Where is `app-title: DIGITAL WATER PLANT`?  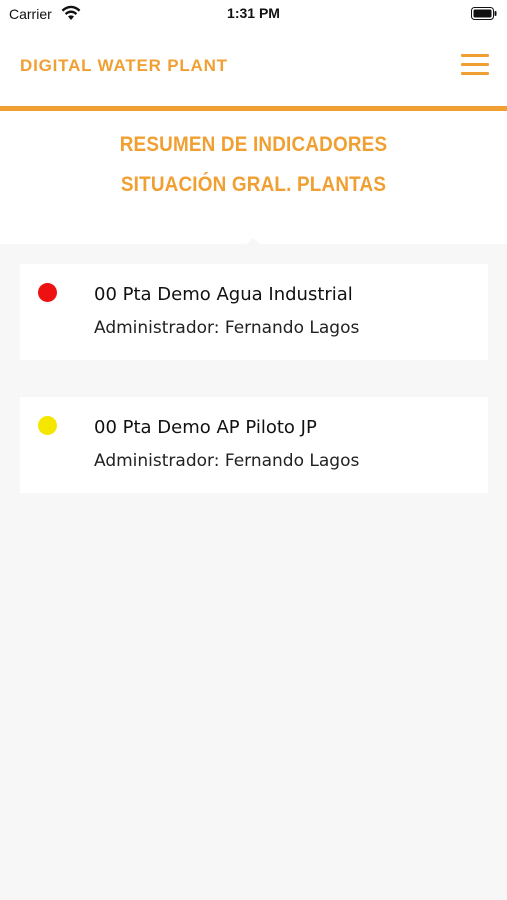
app-title: DIGITAL WATER PLANT is located at coordinates (124, 65).